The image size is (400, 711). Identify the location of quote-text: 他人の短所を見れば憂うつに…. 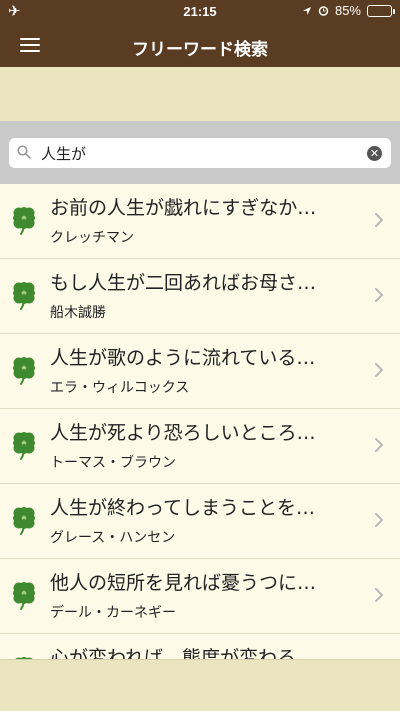
(183, 583).